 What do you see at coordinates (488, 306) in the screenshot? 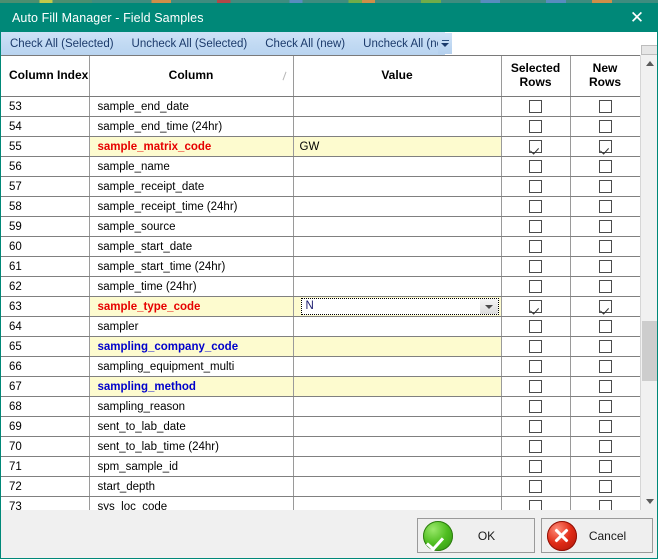
I see `chevron-down-icon` at bounding box center [488, 306].